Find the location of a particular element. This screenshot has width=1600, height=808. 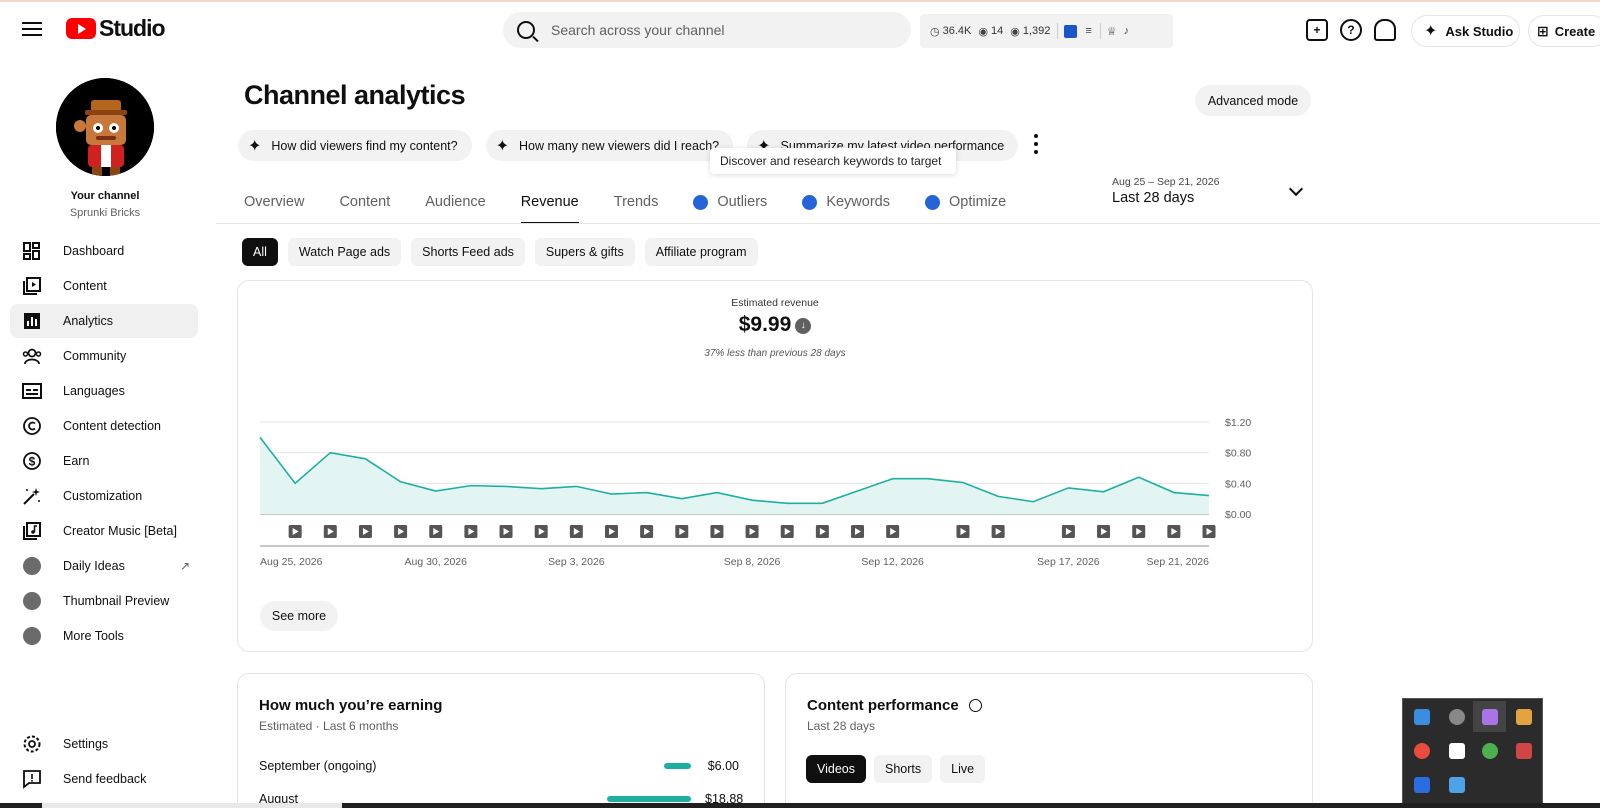

feedback-icon is located at coordinates (32, 779).